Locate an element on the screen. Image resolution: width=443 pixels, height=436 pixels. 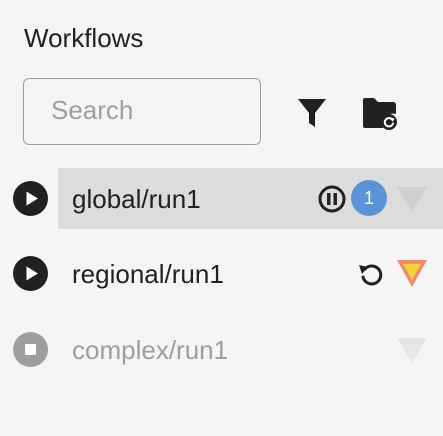
reload-icon is located at coordinates (371, 275).